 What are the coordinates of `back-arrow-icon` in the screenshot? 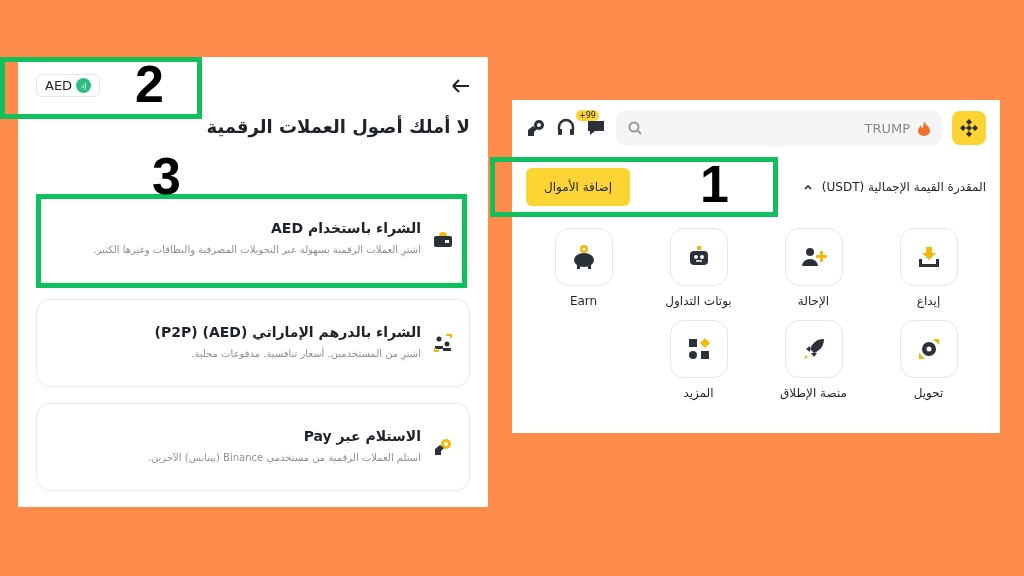 It's located at (461, 85).